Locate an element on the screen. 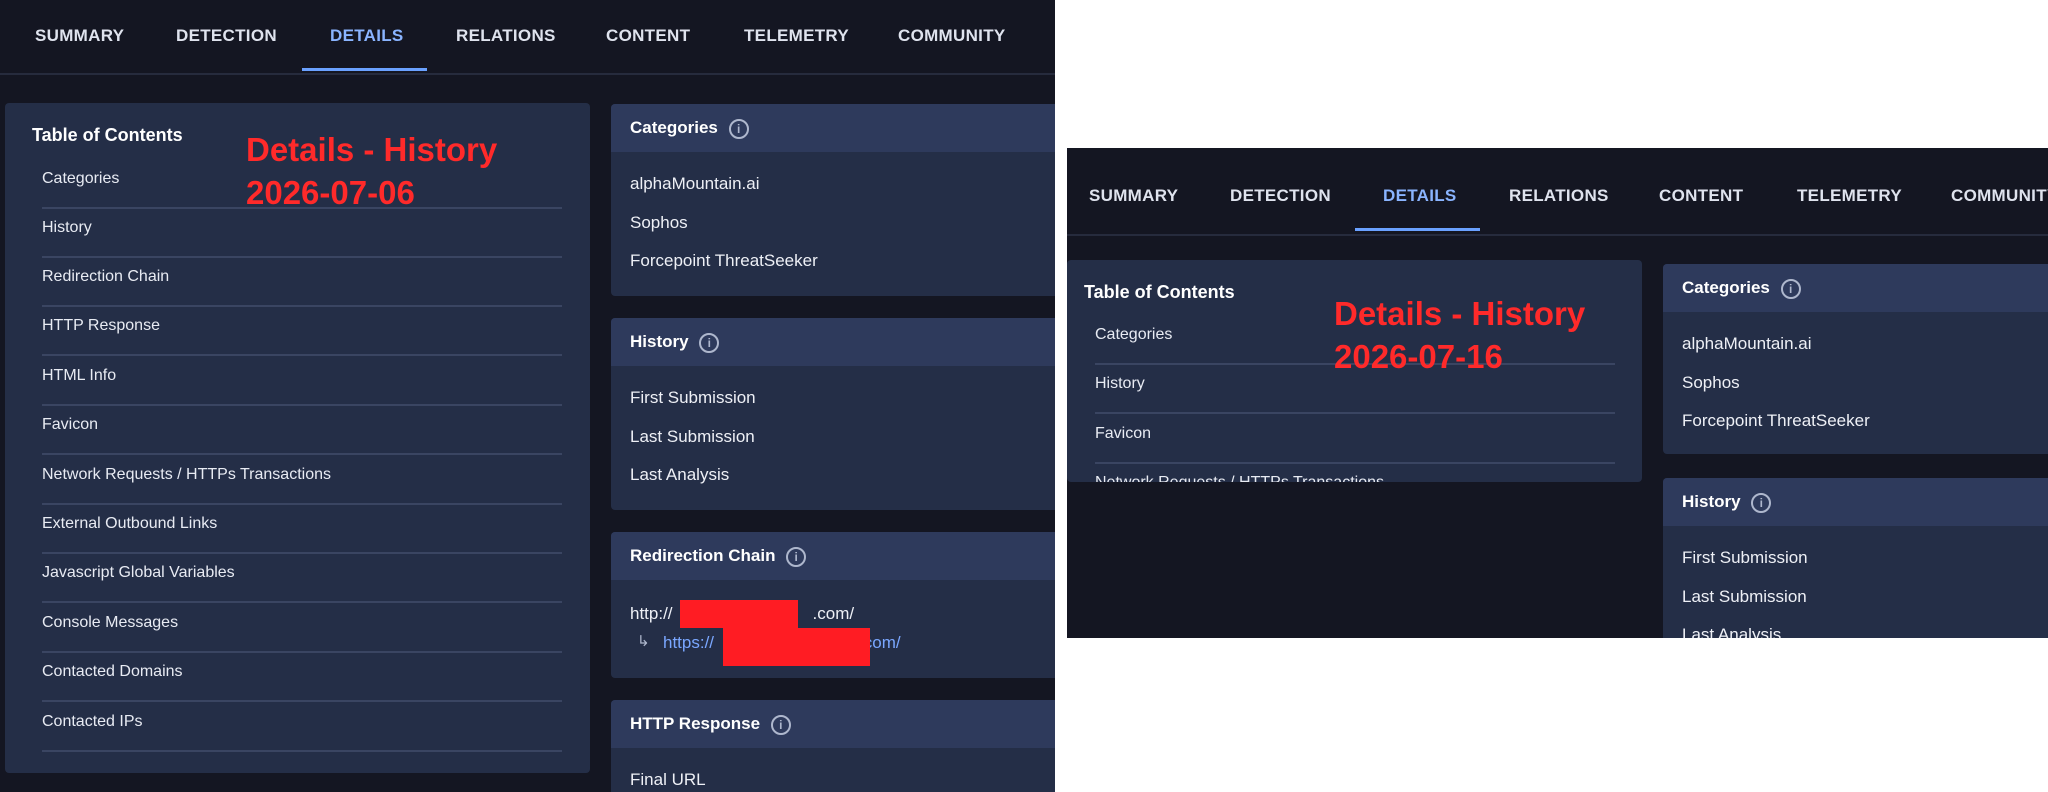  url-scheme: http:// is located at coordinates (651, 613).